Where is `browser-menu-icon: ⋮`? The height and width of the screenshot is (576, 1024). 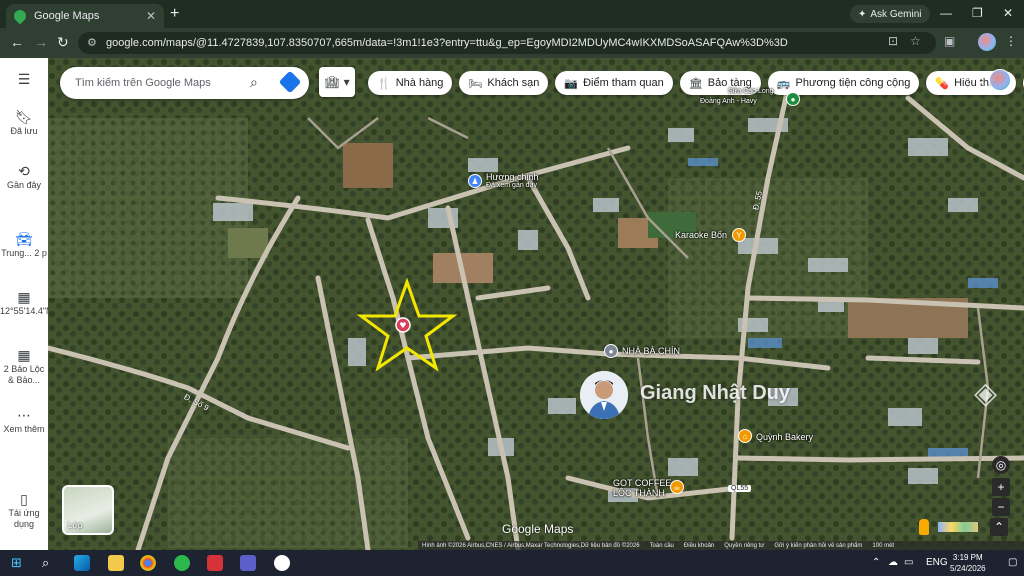
browser-menu-icon: ⋮ is located at coordinates (1011, 41).